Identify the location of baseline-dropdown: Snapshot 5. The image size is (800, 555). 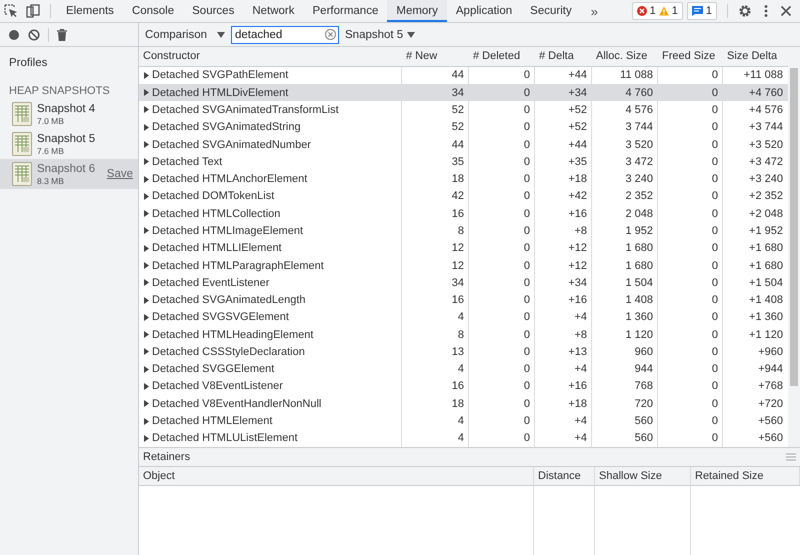
(380, 34).